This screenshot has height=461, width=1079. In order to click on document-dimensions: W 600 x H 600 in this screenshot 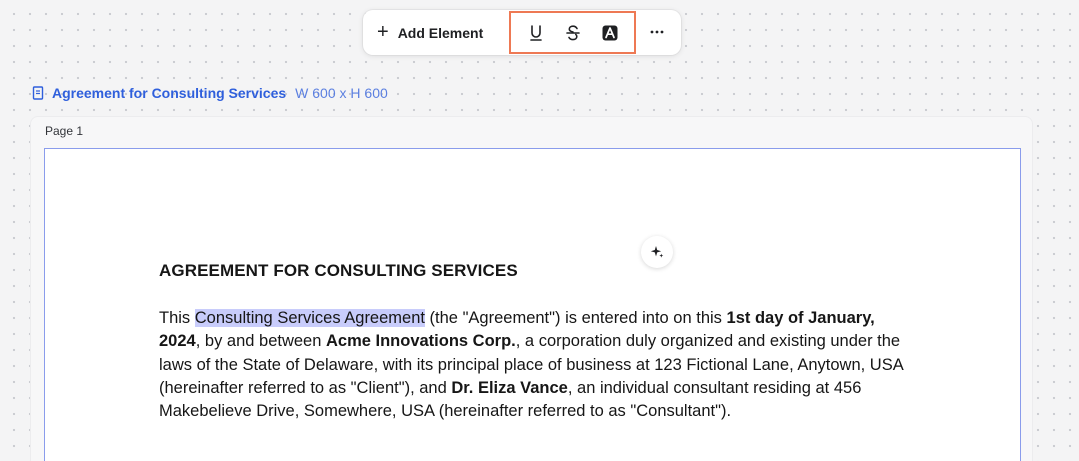, I will do `click(341, 93)`.